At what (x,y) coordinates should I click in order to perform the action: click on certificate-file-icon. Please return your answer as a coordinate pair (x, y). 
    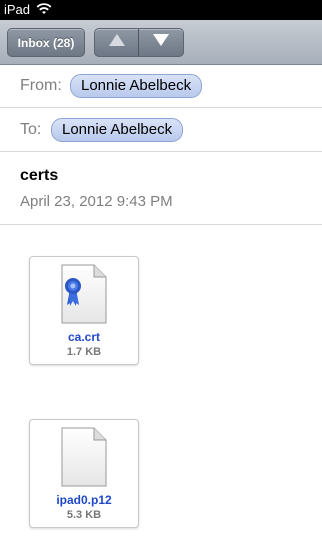
    Looking at the image, I should click on (84, 296).